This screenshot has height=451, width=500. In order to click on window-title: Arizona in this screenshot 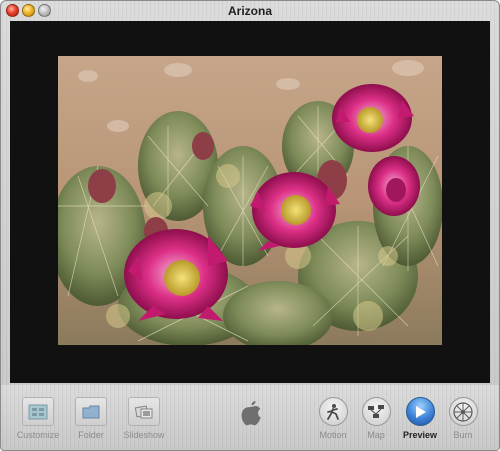, I will do `click(249, 11)`.